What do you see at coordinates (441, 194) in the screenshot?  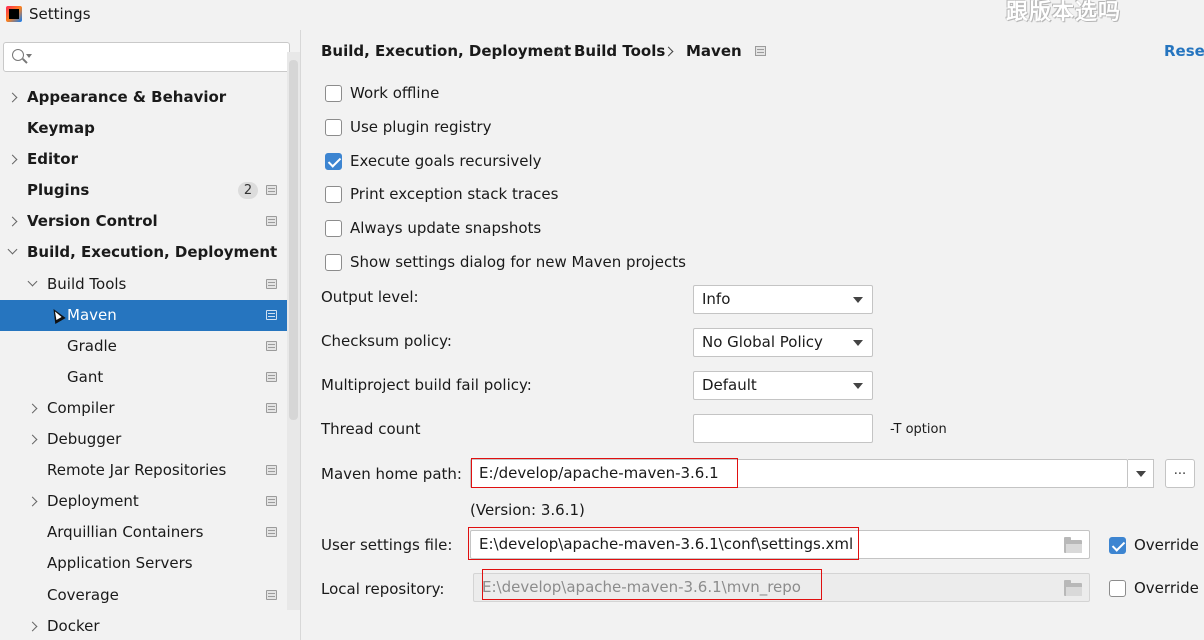 I see `checkbox-print-exception-stack-traces: Print exception stack traces` at bounding box center [441, 194].